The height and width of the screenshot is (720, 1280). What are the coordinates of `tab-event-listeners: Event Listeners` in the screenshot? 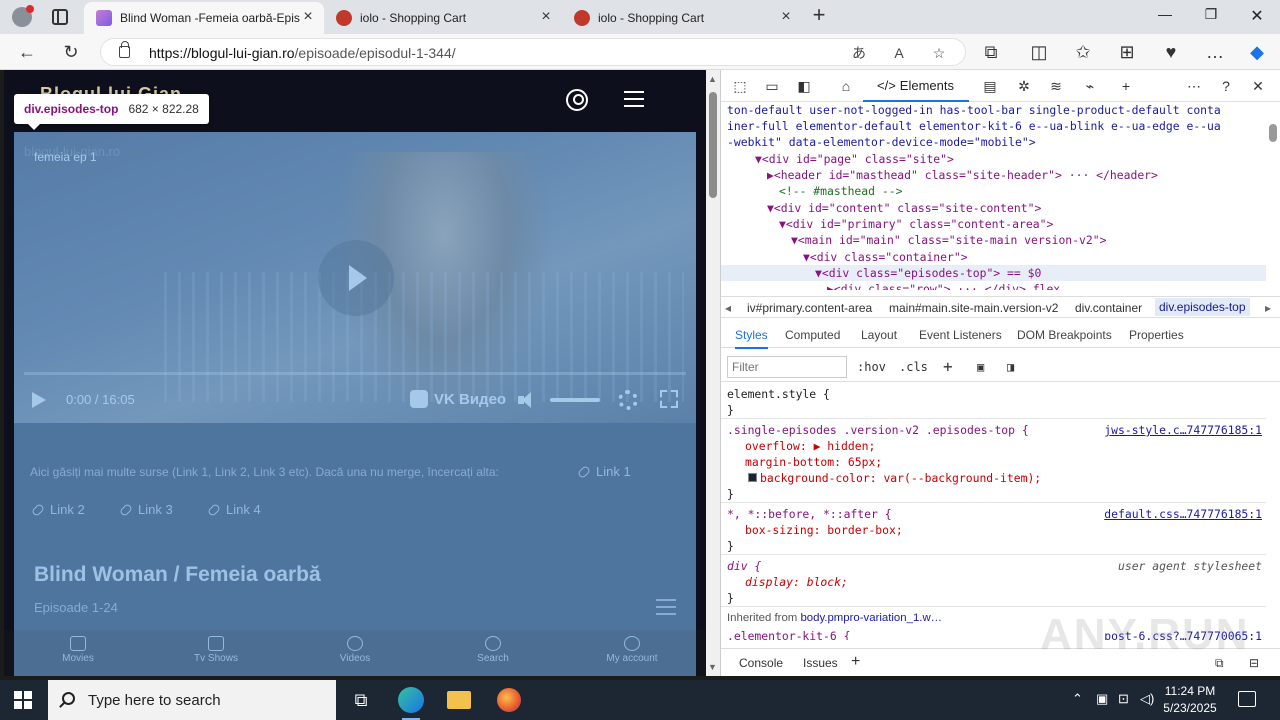 It's located at (960, 335).